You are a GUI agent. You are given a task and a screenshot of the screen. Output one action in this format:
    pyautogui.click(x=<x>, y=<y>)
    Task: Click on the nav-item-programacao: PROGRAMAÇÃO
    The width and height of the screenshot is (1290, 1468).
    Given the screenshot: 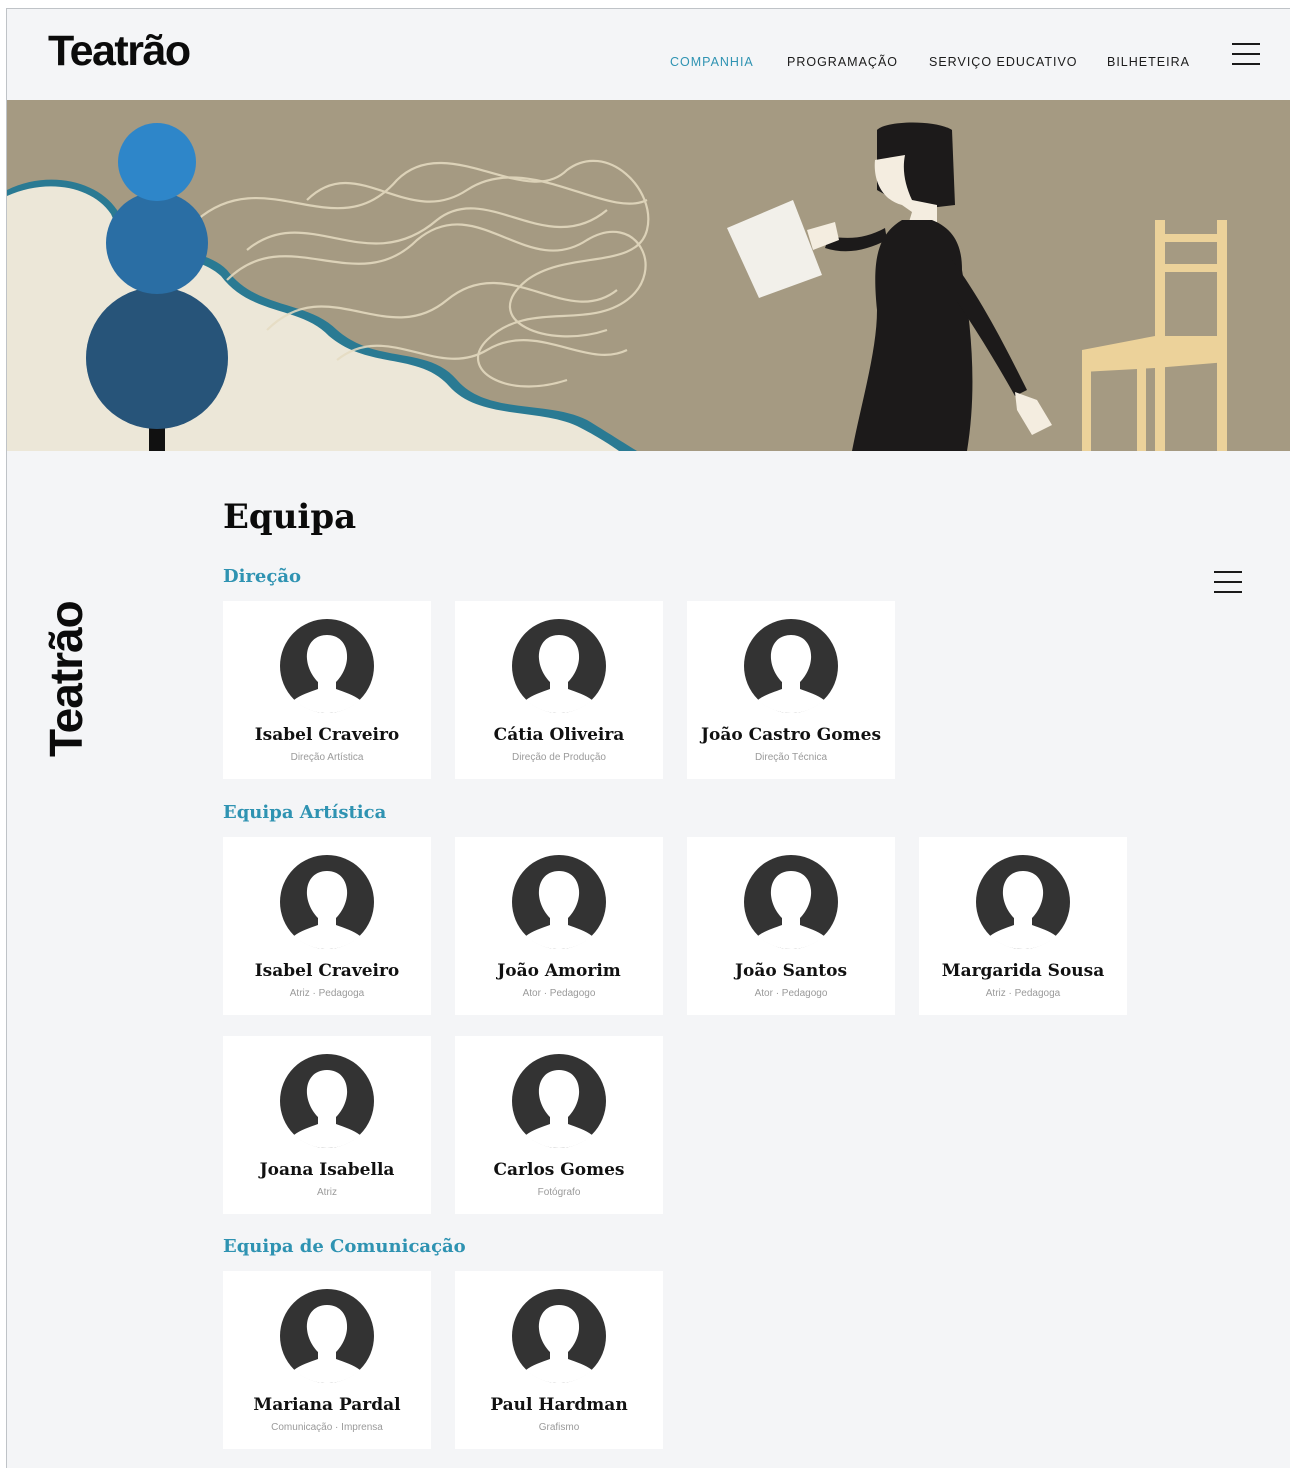 What is the action you would take?
    pyautogui.click(x=842, y=62)
    